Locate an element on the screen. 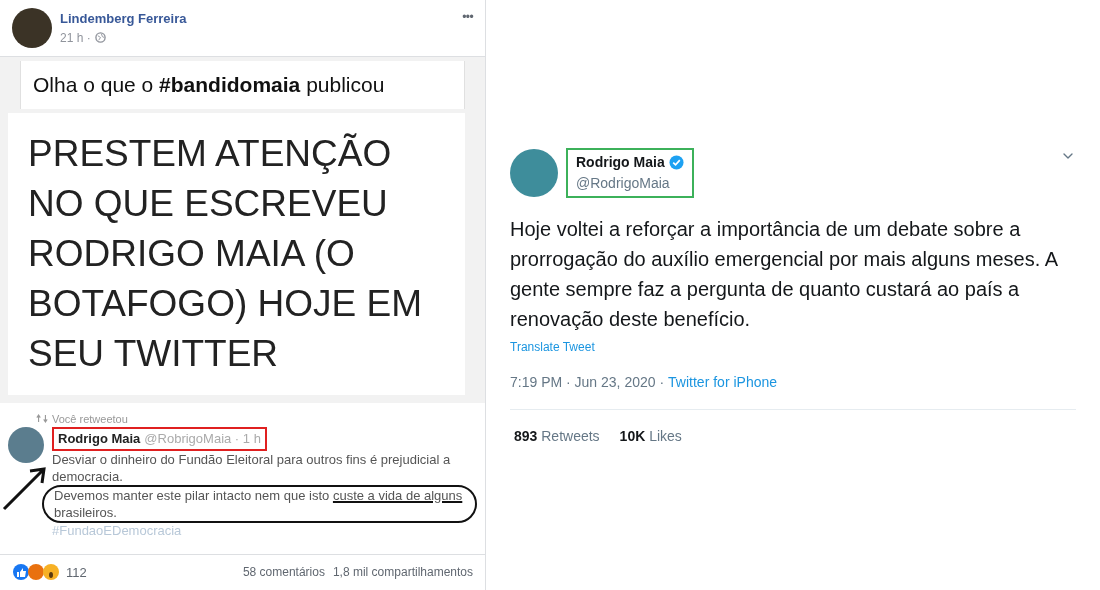 This screenshot has width=1100, height=590. comment-count: 58 comentários is located at coordinates (283, 572).